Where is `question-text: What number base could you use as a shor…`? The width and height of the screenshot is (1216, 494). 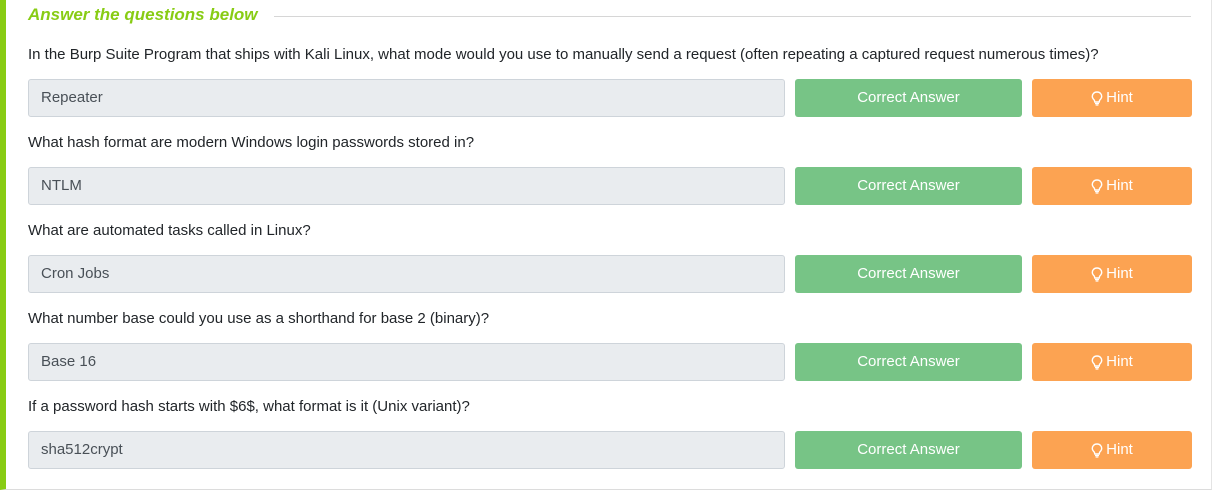 question-text: What number base could you use as a shor… is located at coordinates (259, 318).